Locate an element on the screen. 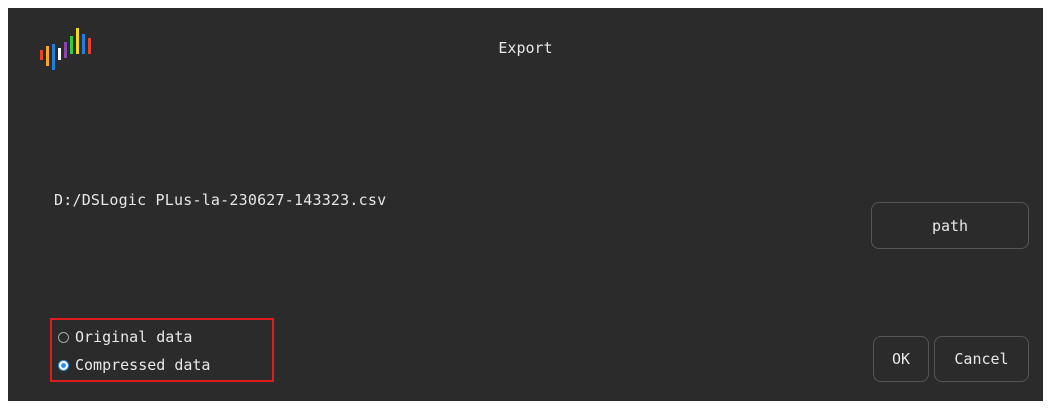 Image resolution: width=1051 pixels, height=409 pixels. path-button: path is located at coordinates (950, 225).